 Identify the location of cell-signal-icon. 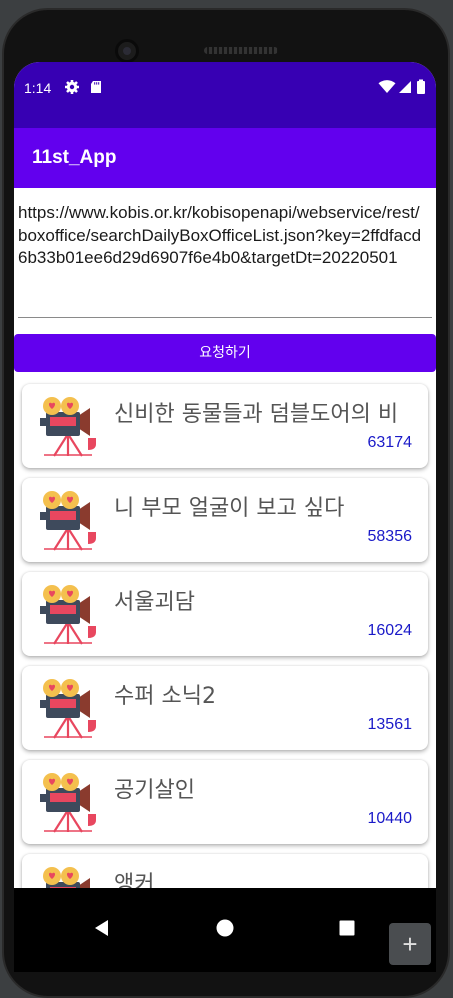
(405, 87).